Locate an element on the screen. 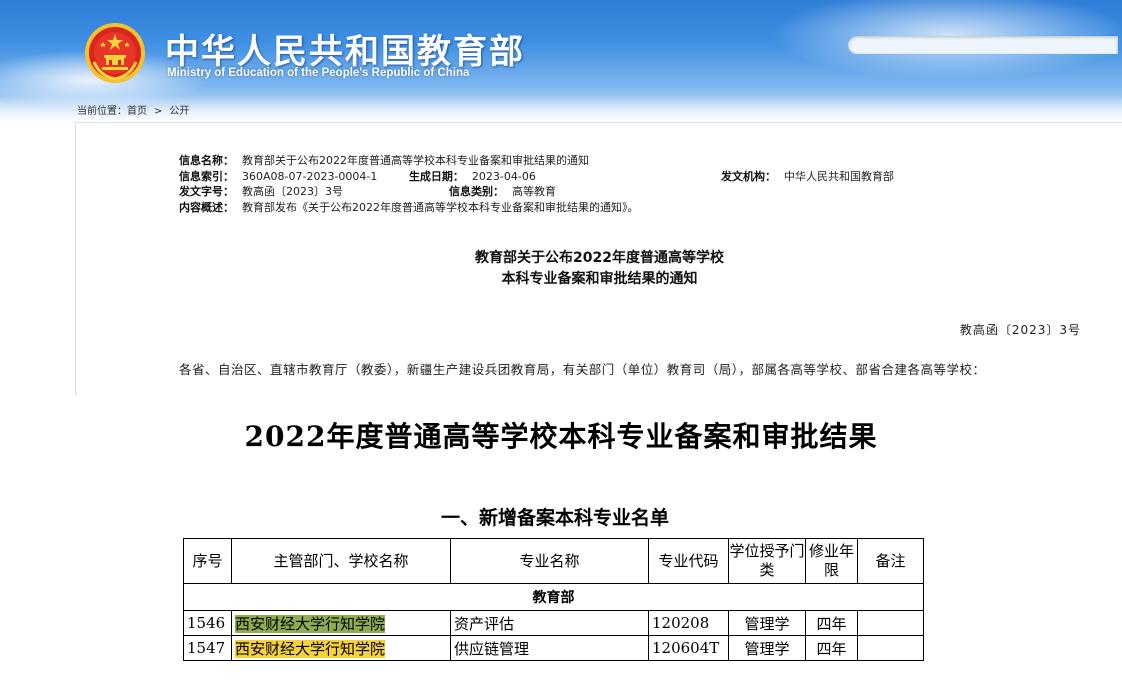 The height and width of the screenshot is (688, 1122). breadcrumb: 当前位置：首页 > 公开 is located at coordinates (133, 109).